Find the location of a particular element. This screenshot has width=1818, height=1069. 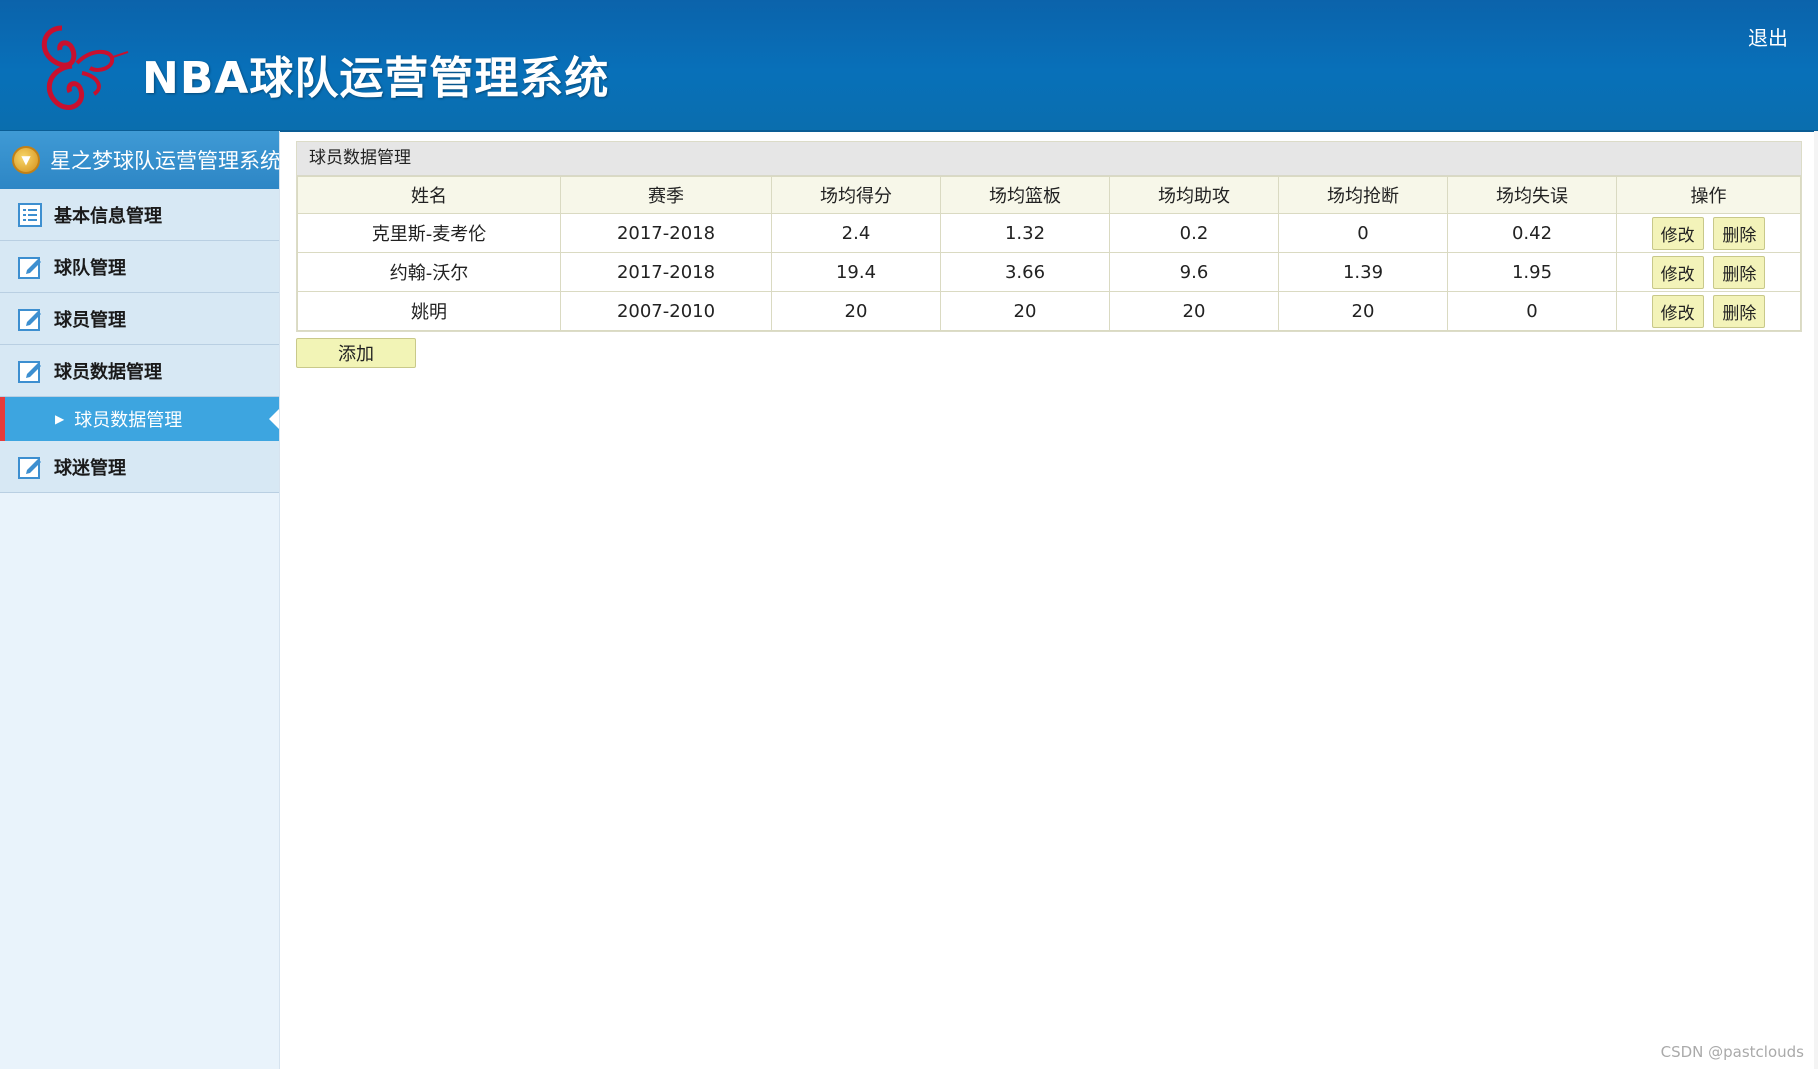

sidebar-subitem-player-data: ▶ 球员数据管理 is located at coordinates (139, 419).